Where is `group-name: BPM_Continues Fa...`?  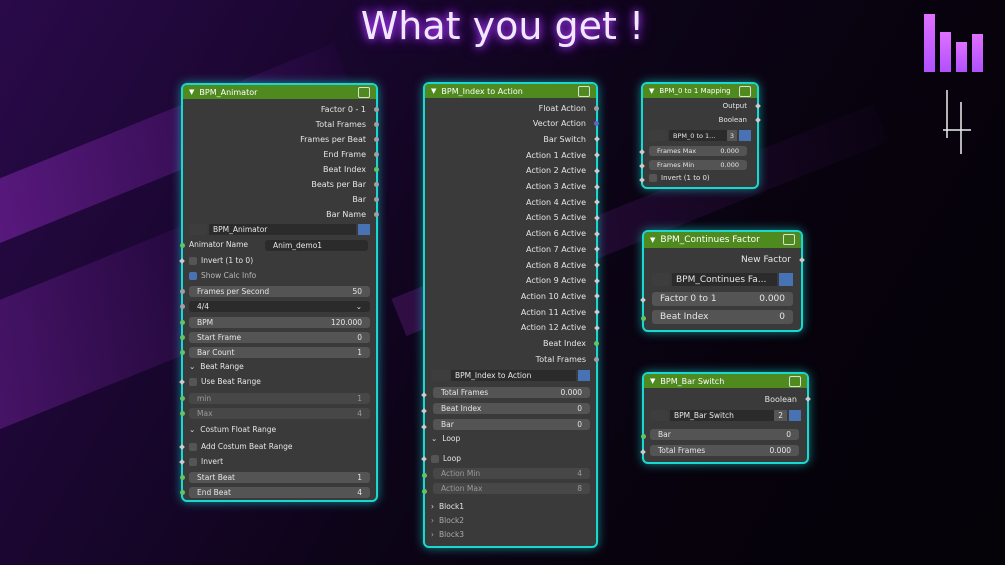 group-name: BPM_Continues Fa... is located at coordinates (724, 279).